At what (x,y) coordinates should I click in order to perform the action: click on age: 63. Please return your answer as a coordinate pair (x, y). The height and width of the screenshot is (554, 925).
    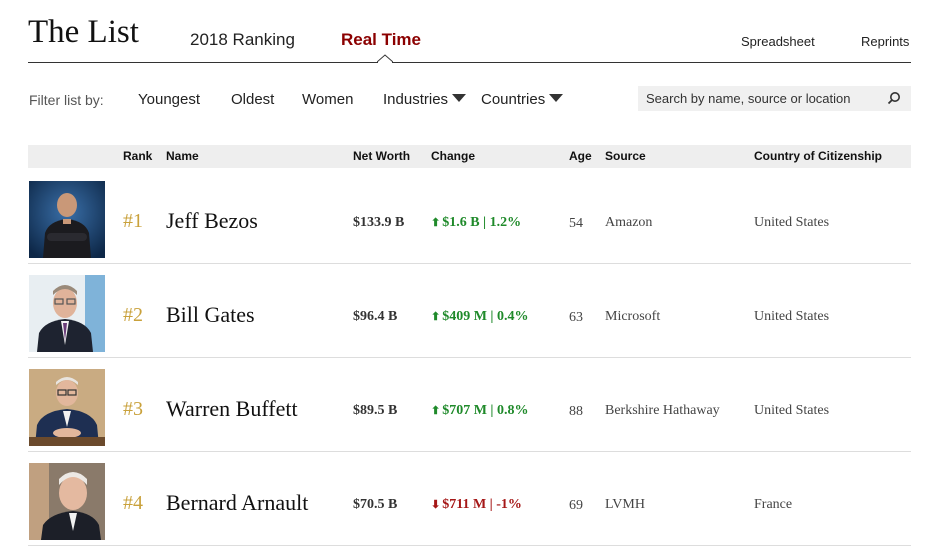
    Looking at the image, I should click on (576, 317).